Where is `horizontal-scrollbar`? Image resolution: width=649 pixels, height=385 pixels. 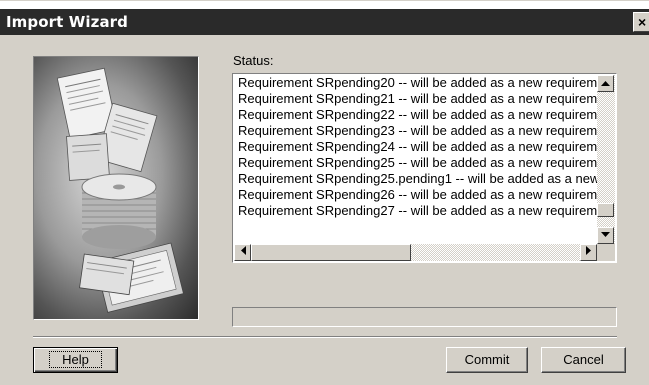 horizontal-scrollbar is located at coordinates (415, 252).